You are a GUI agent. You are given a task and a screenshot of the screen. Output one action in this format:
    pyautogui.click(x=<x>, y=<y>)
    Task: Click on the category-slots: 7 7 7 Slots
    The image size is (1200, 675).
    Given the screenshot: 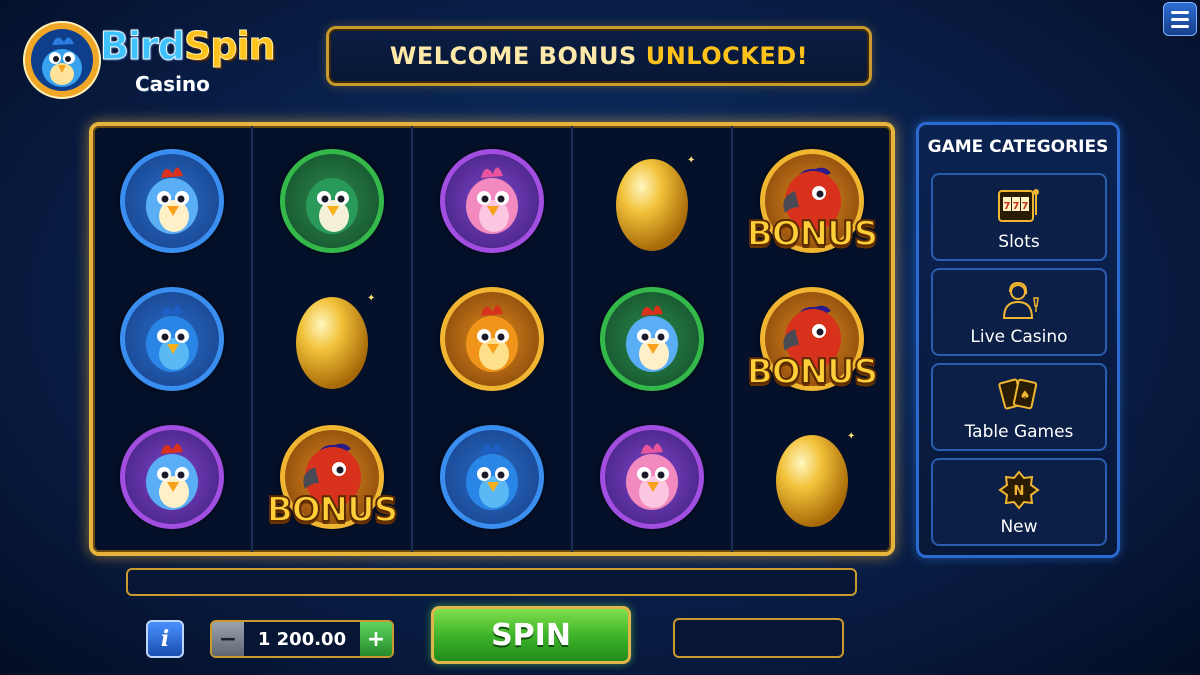 What is the action you would take?
    pyautogui.click(x=1019, y=217)
    